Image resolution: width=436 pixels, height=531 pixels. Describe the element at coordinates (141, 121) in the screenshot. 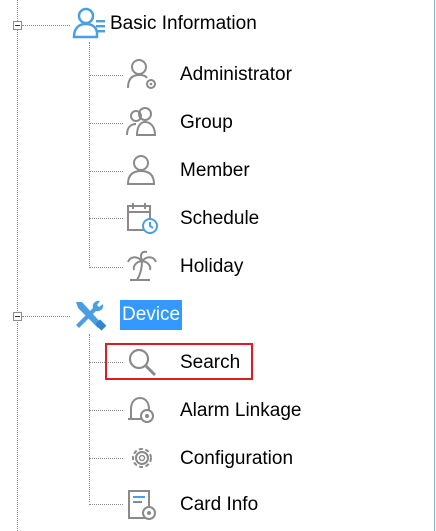

I see `group-users-icon` at that location.